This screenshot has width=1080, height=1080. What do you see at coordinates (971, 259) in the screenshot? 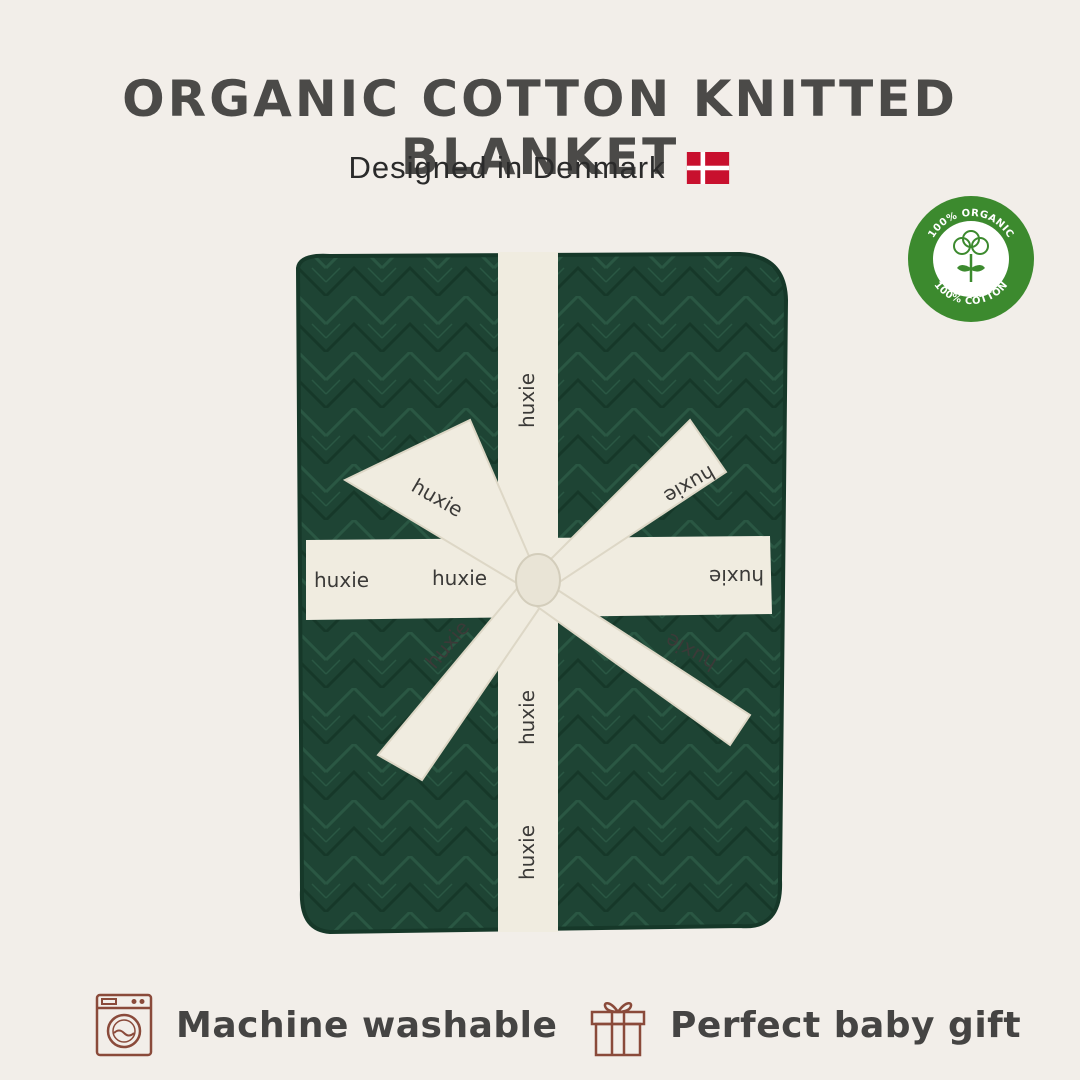
I see `organic-cotton-badge: 100% ORGANIC 100% COTTON` at bounding box center [971, 259].